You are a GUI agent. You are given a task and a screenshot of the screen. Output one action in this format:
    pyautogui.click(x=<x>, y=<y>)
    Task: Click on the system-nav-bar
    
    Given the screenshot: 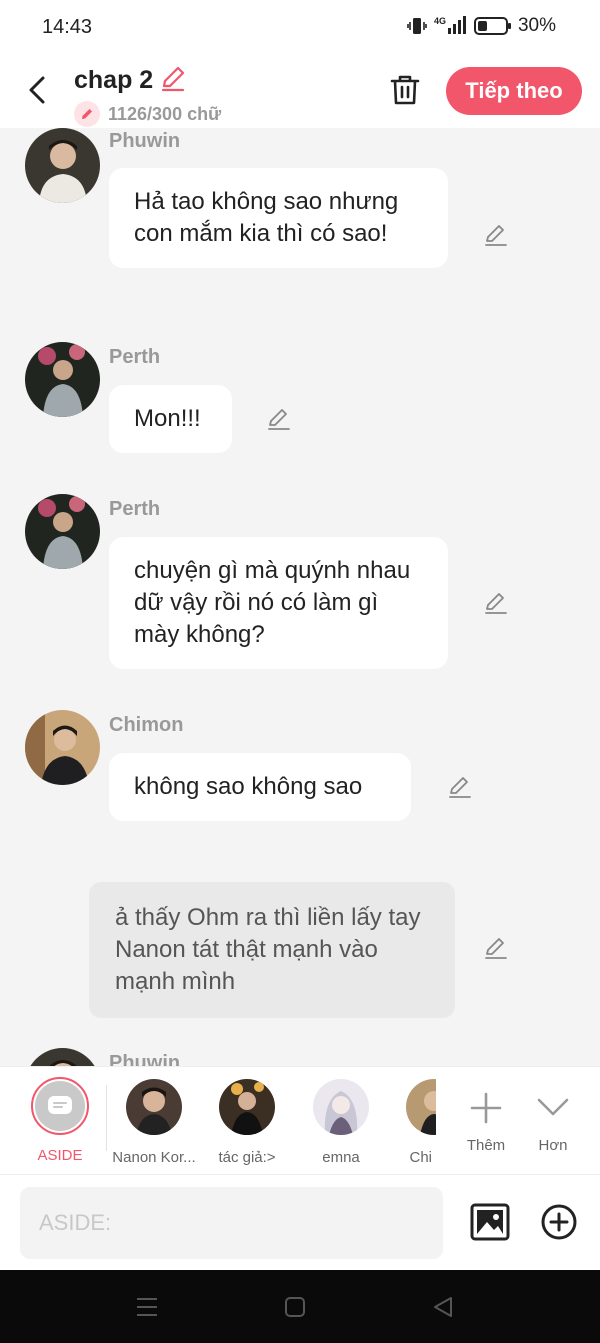 What is the action you would take?
    pyautogui.click(x=300, y=1306)
    